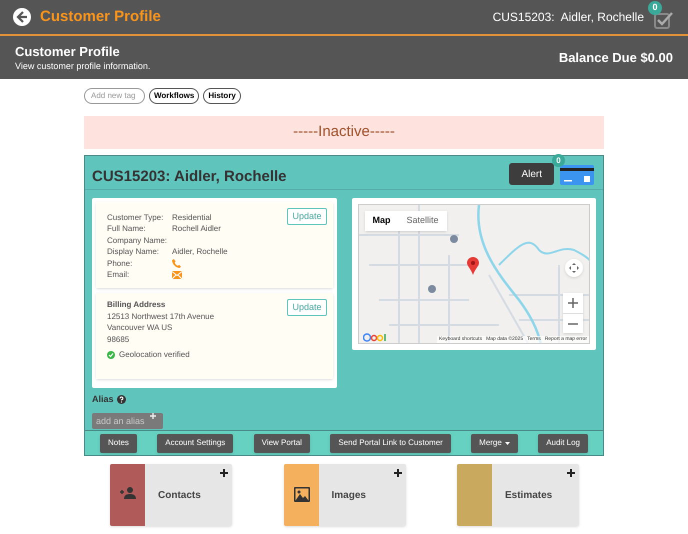  I want to click on field-label: Customer Type:, so click(135, 218).